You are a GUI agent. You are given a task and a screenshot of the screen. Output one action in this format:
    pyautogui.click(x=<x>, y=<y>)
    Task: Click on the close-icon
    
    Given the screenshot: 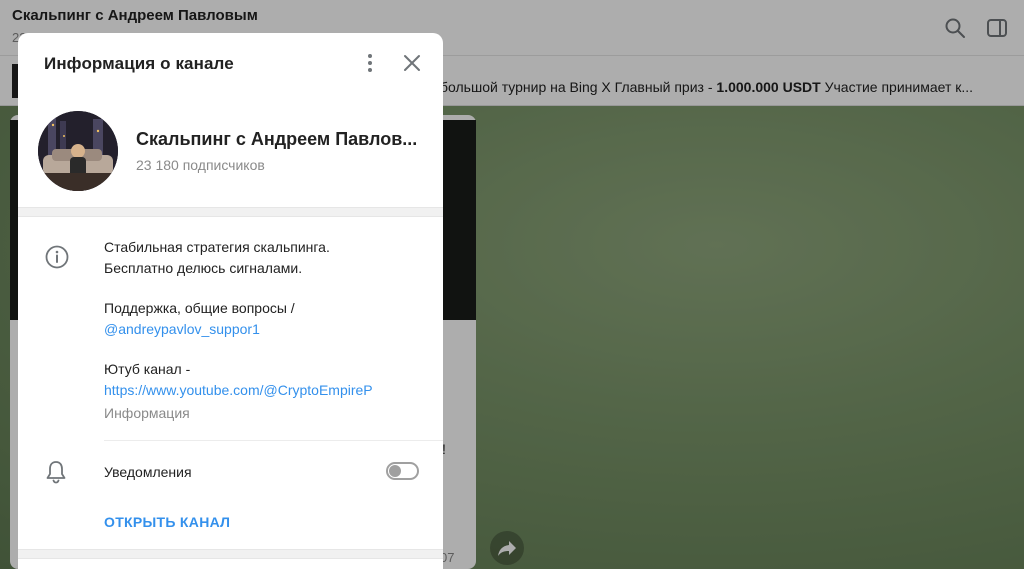 What is the action you would take?
    pyautogui.click(x=412, y=63)
    